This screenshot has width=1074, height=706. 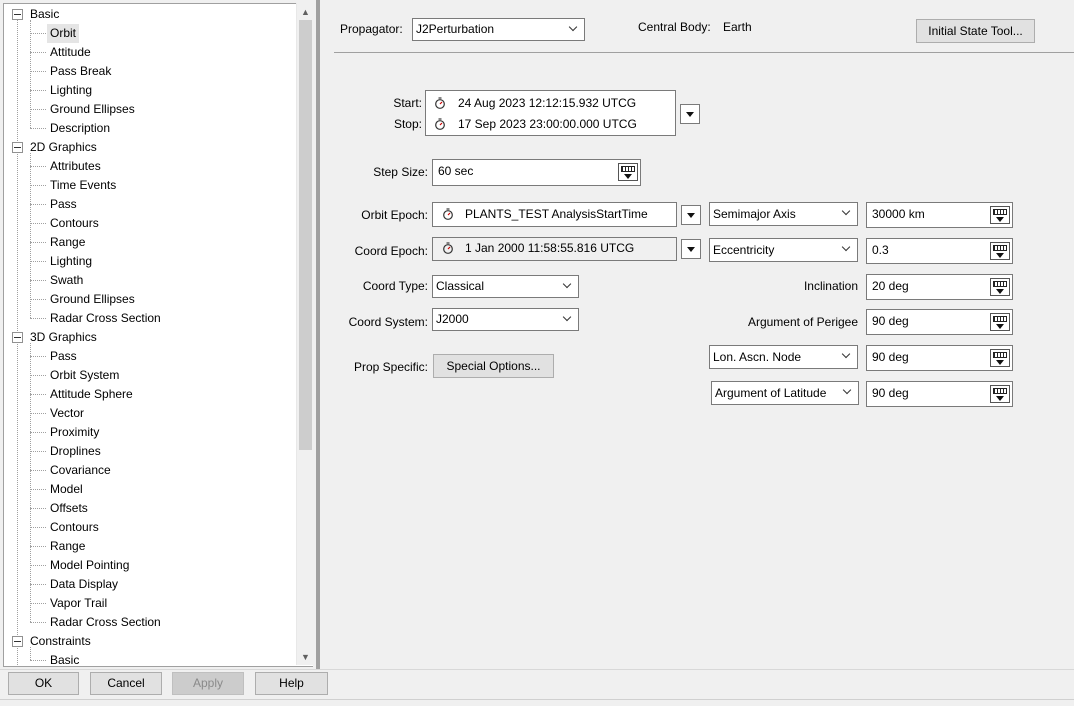 What do you see at coordinates (536, 172) in the screenshot?
I see `step-size-field: 60 sec` at bounding box center [536, 172].